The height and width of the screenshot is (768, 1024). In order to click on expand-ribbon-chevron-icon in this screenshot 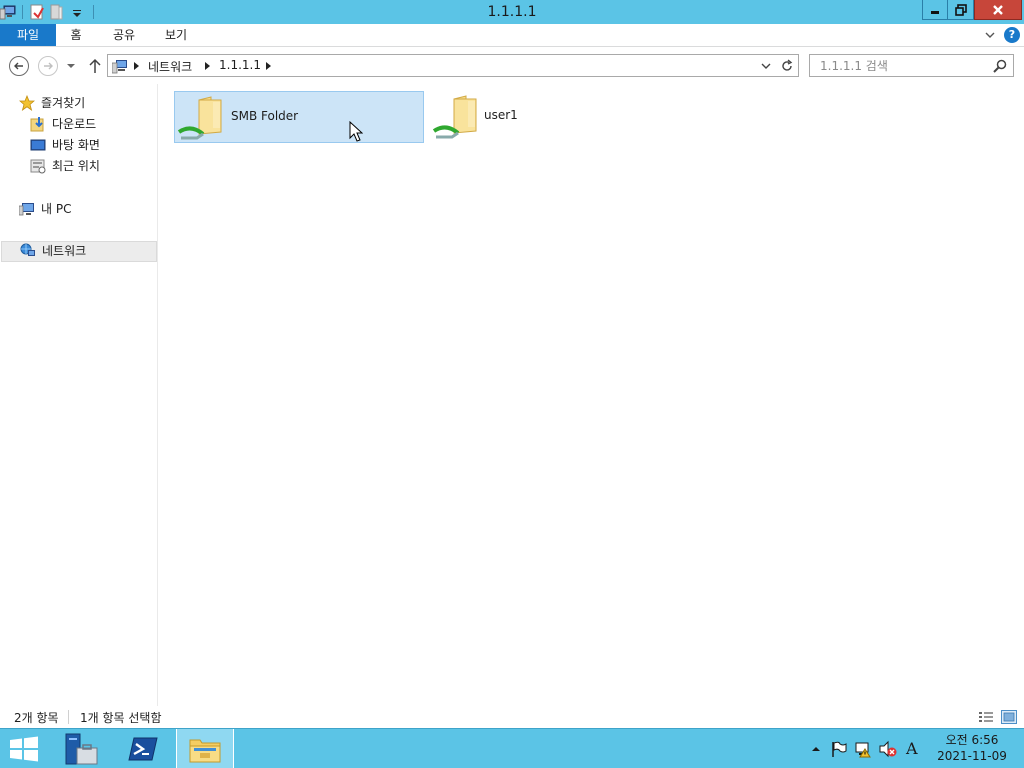, I will do `click(990, 35)`.